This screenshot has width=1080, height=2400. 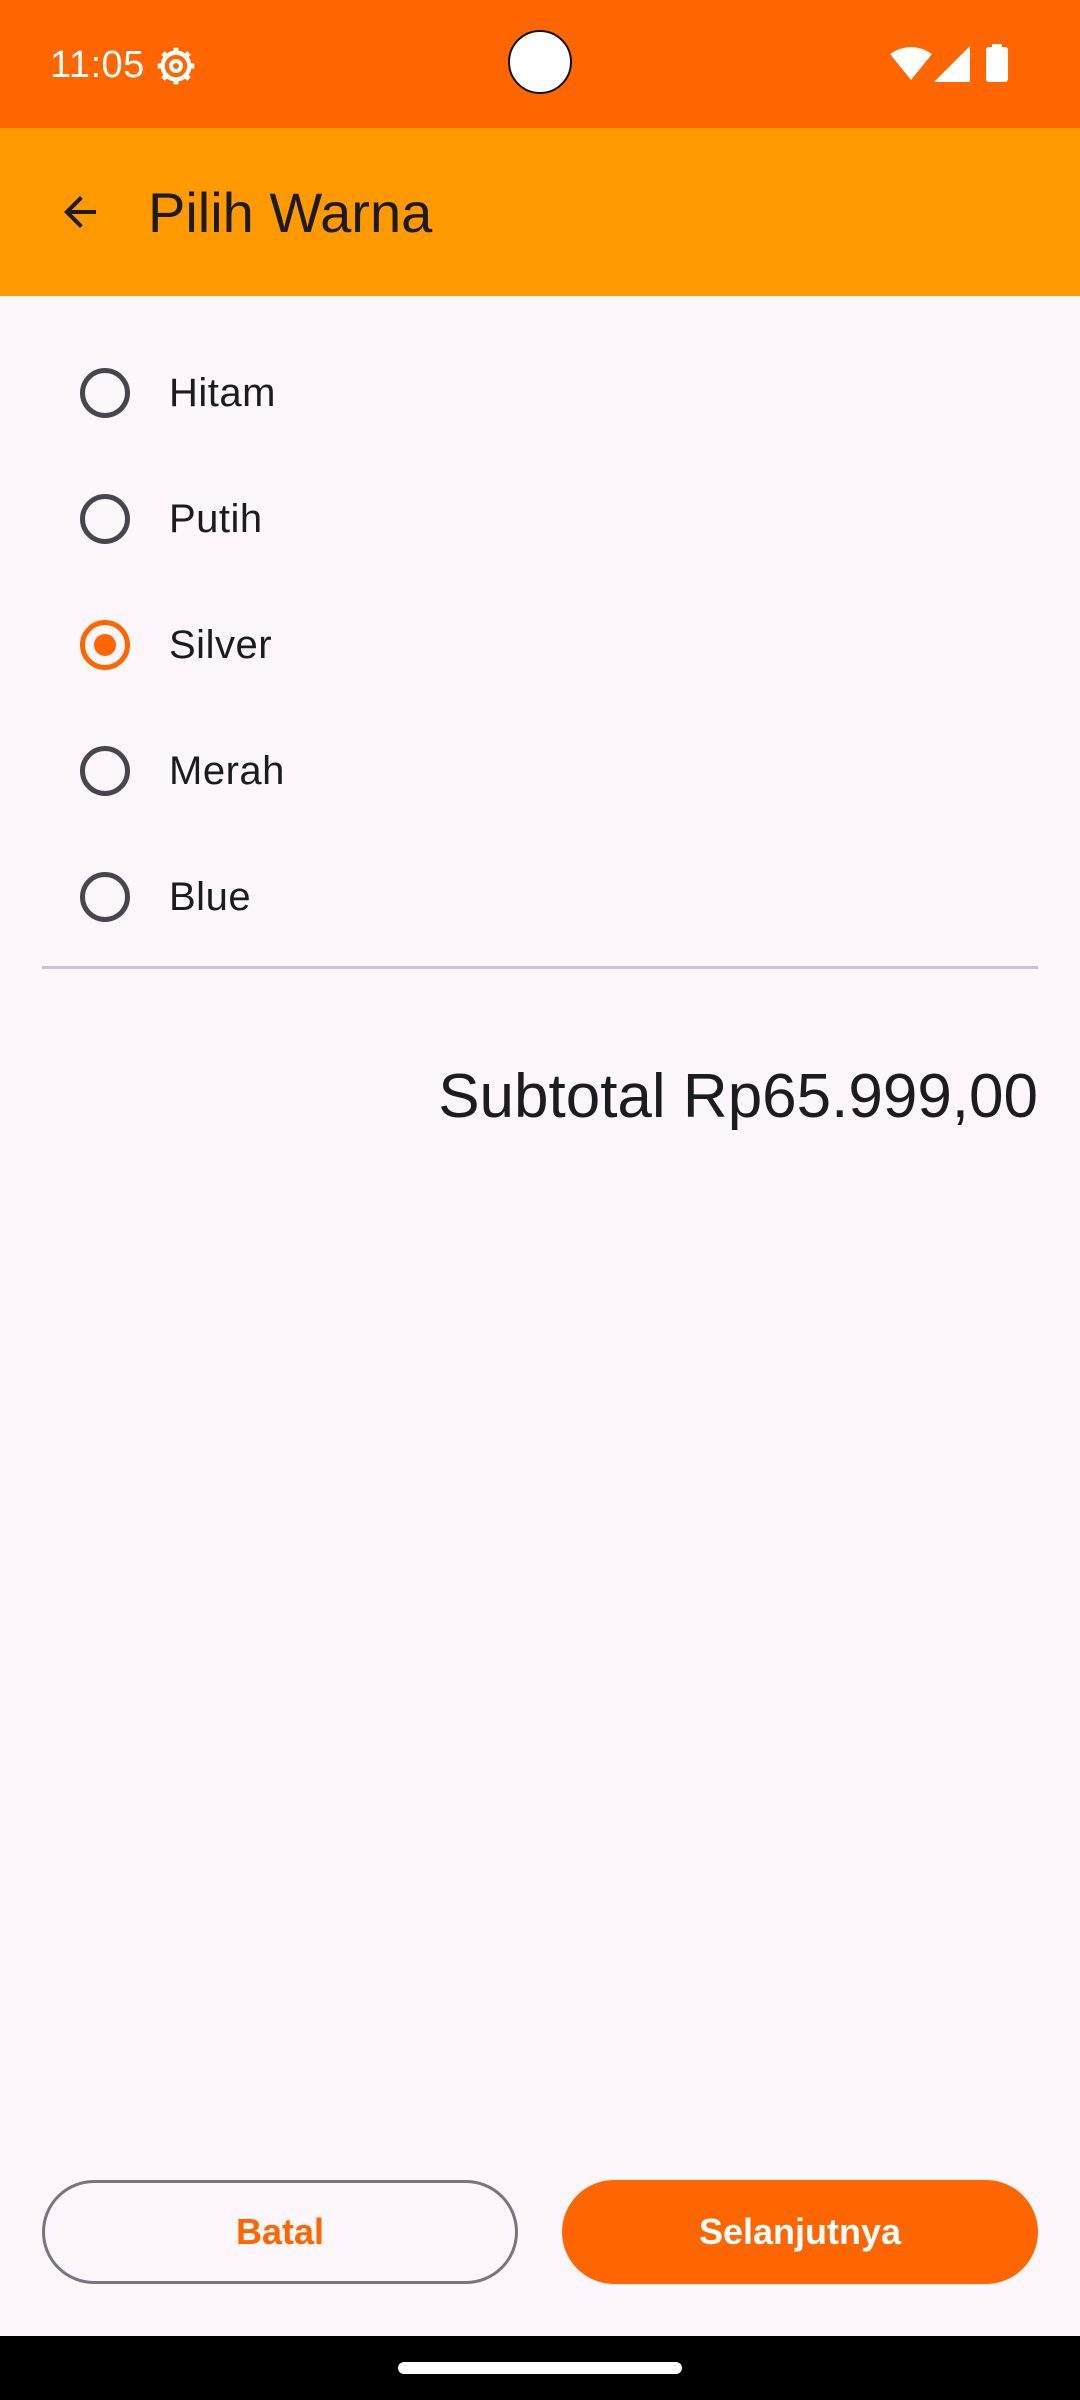 I want to click on home-gesture-handle, so click(x=540, y=2368).